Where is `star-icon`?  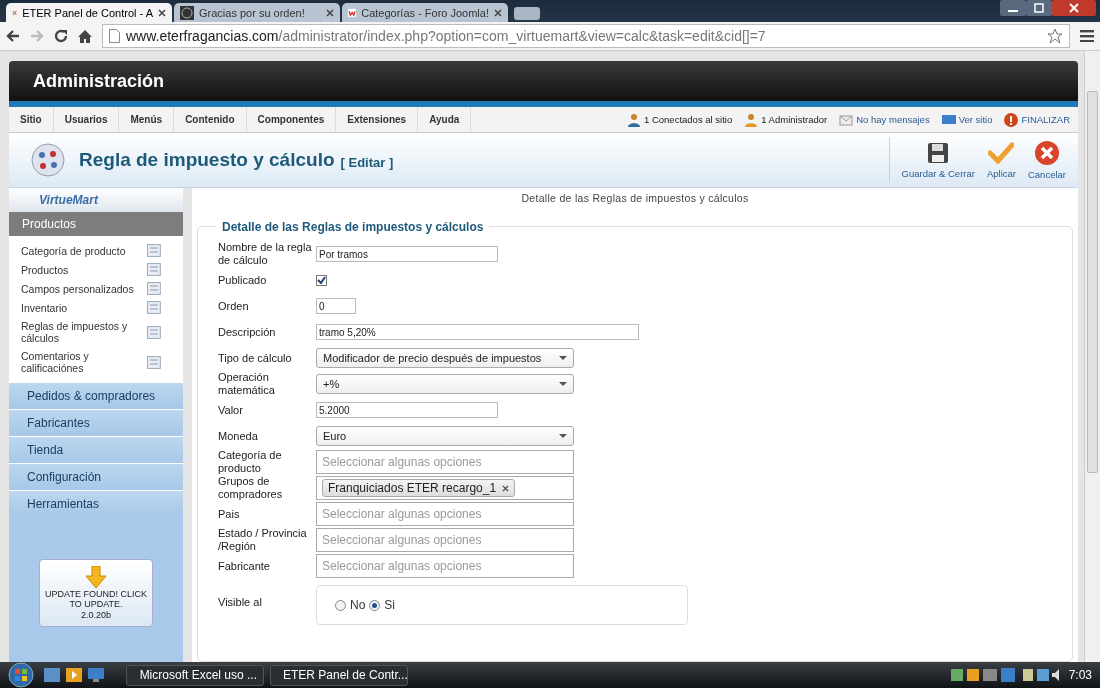
star-icon is located at coordinates (1055, 36).